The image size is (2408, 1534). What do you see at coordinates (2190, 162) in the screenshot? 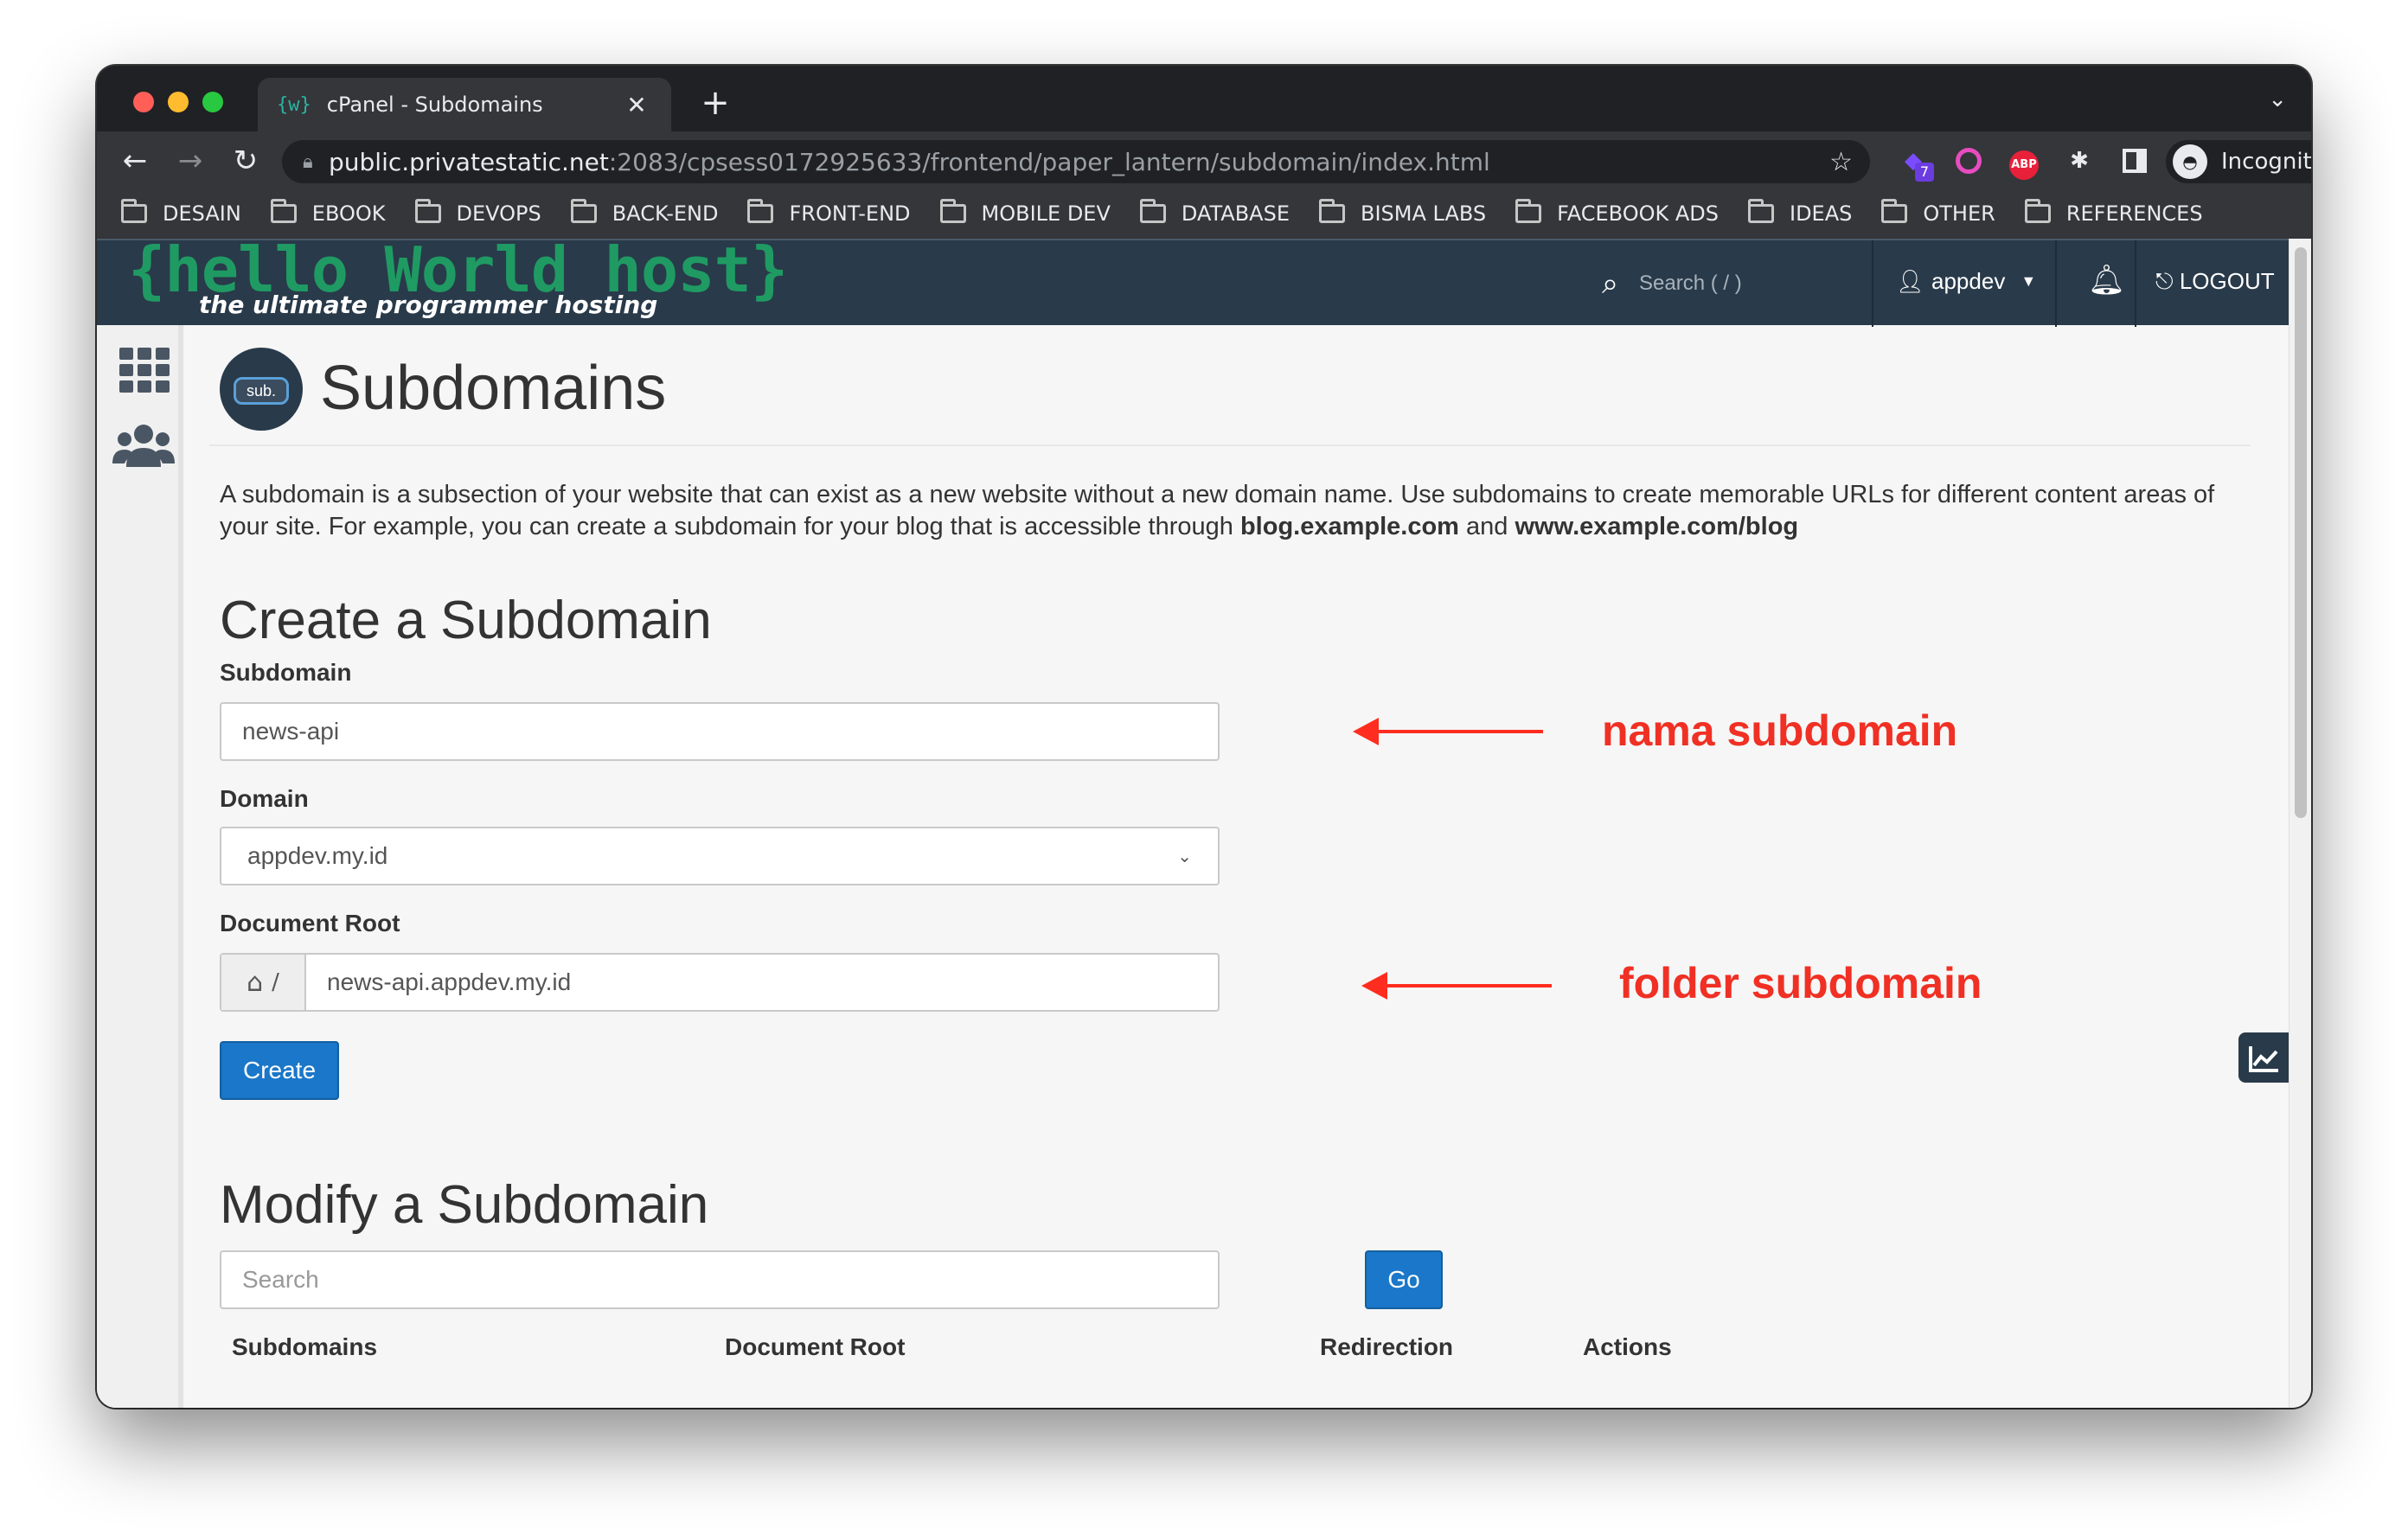
I see `incognito-icon: ◓` at bounding box center [2190, 162].